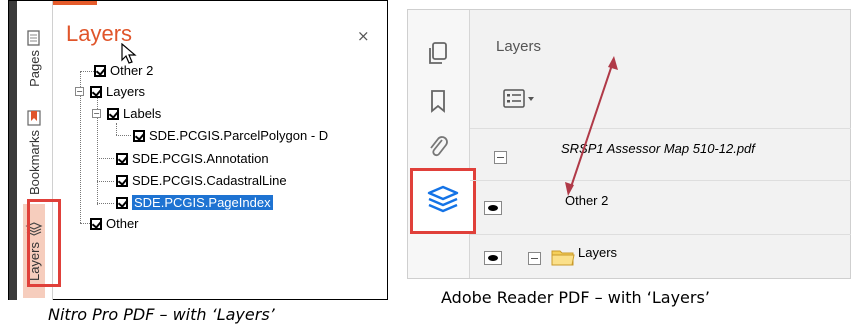 This screenshot has width=851, height=328. I want to click on tree-item-other: Other, so click(114, 223).